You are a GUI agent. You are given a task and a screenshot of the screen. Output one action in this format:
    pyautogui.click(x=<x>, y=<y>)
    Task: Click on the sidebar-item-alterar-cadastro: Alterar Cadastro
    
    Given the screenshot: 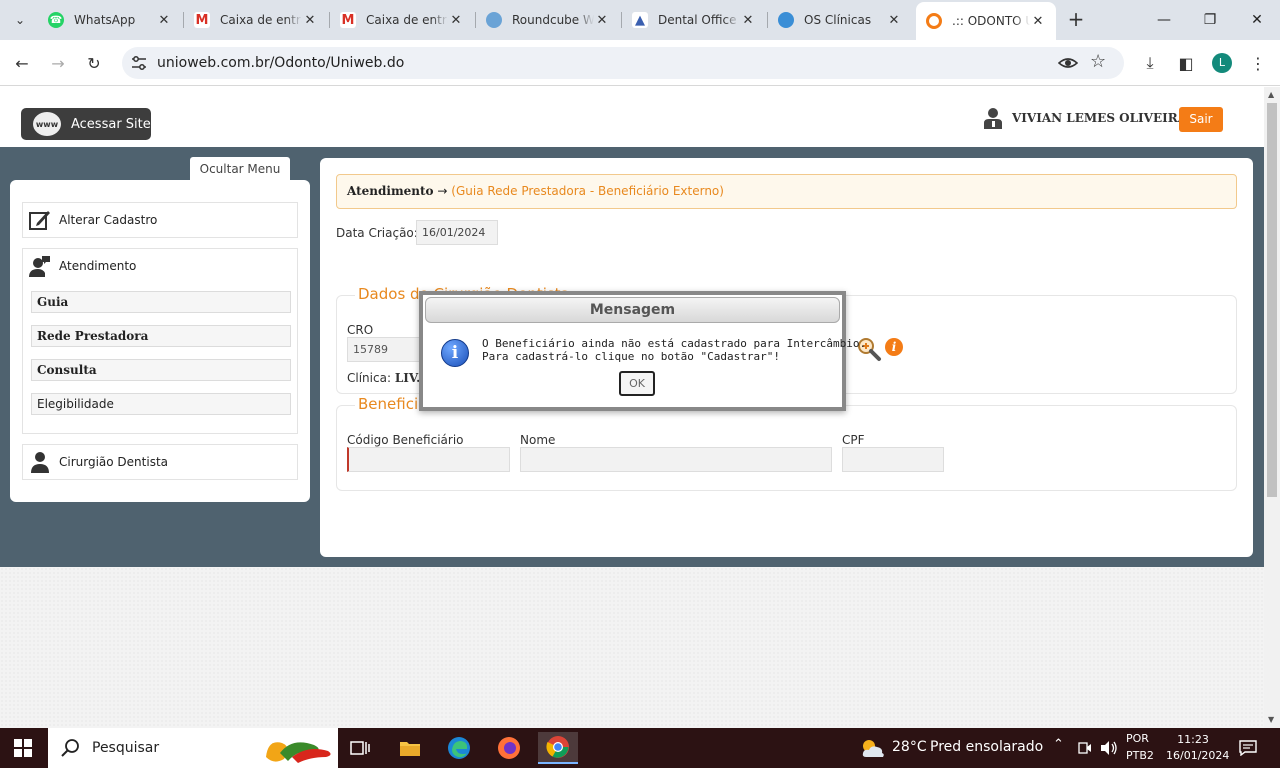 What is the action you would take?
    pyautogui.click(x=160, y=220)
    